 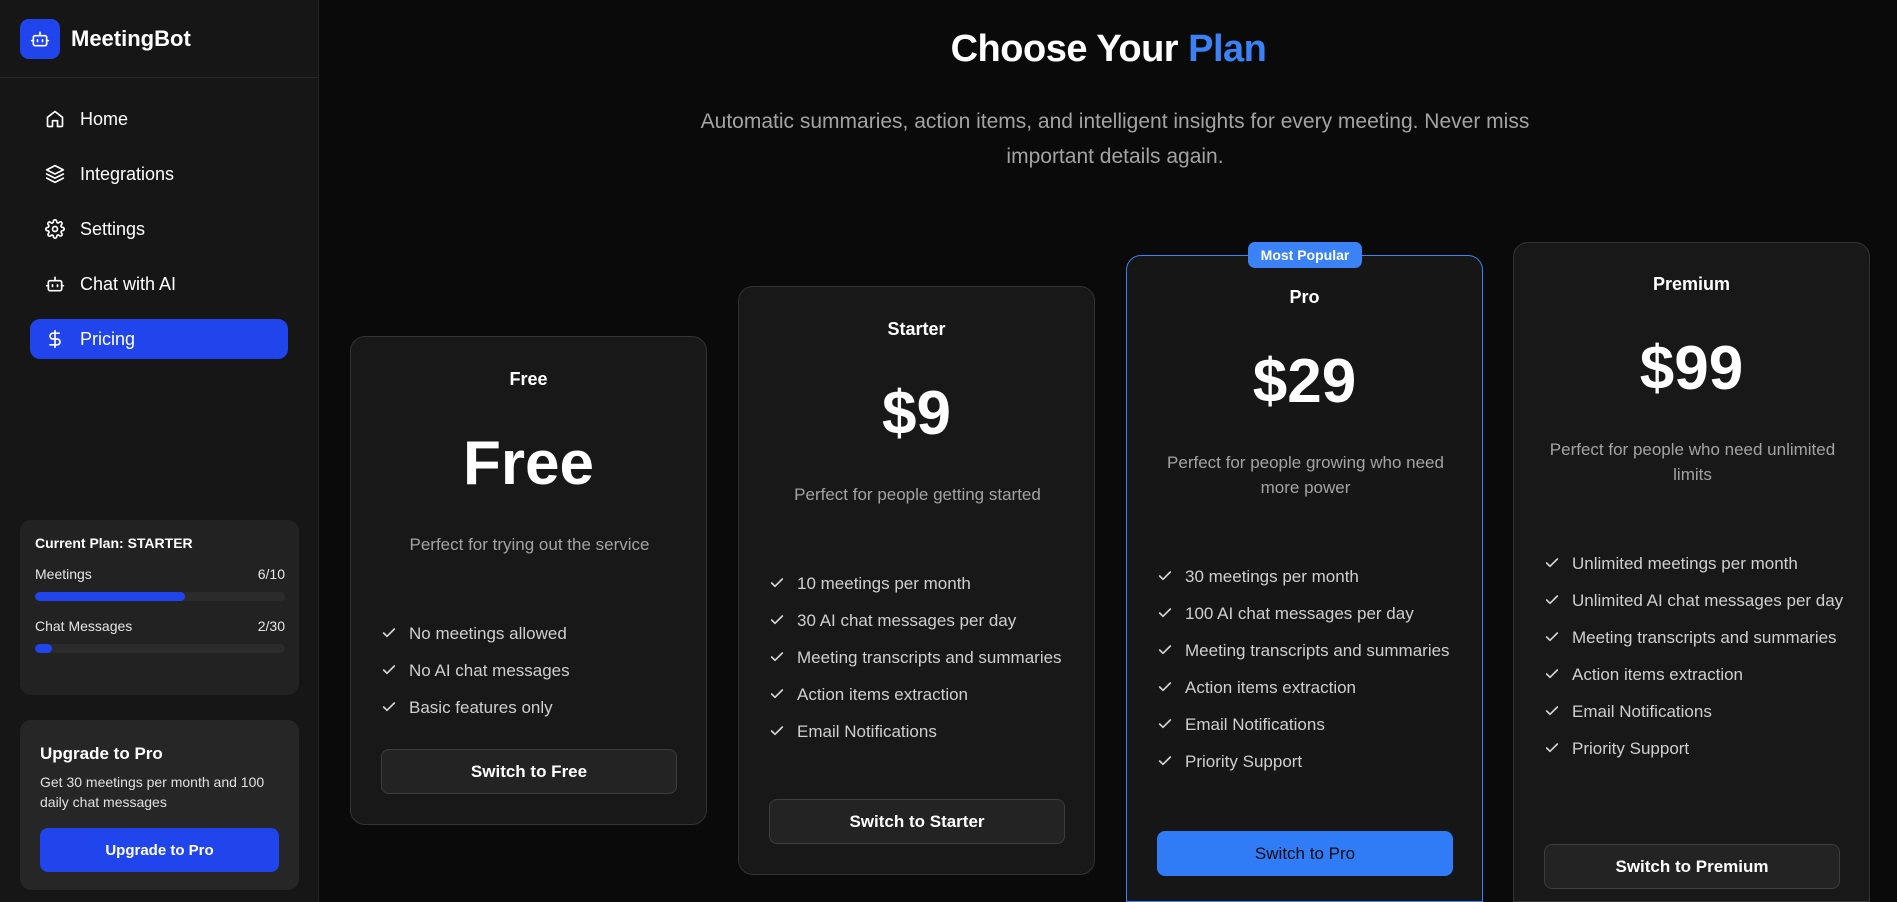 What do you see at coordinates (63, 574) in the screenshot?
I see `meetings-label: Meetings` at bounding box center [63, 574].